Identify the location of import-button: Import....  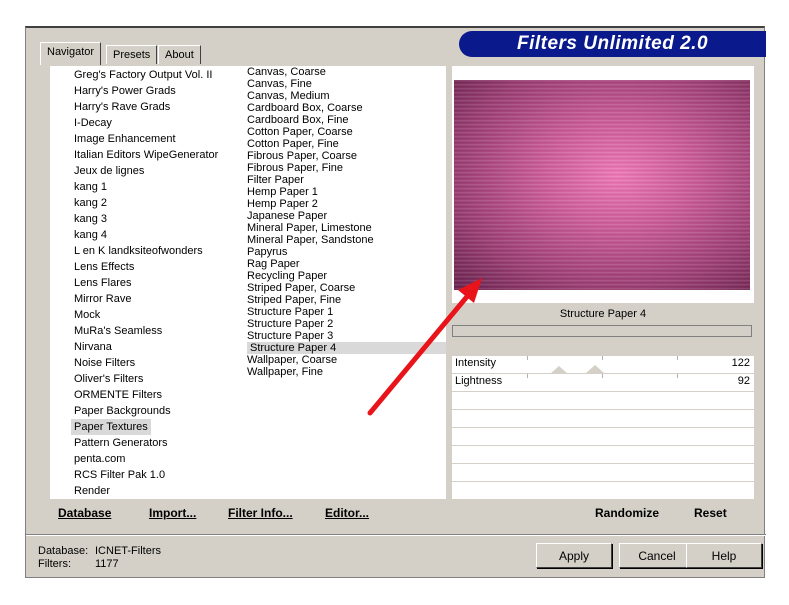
(172, 513).